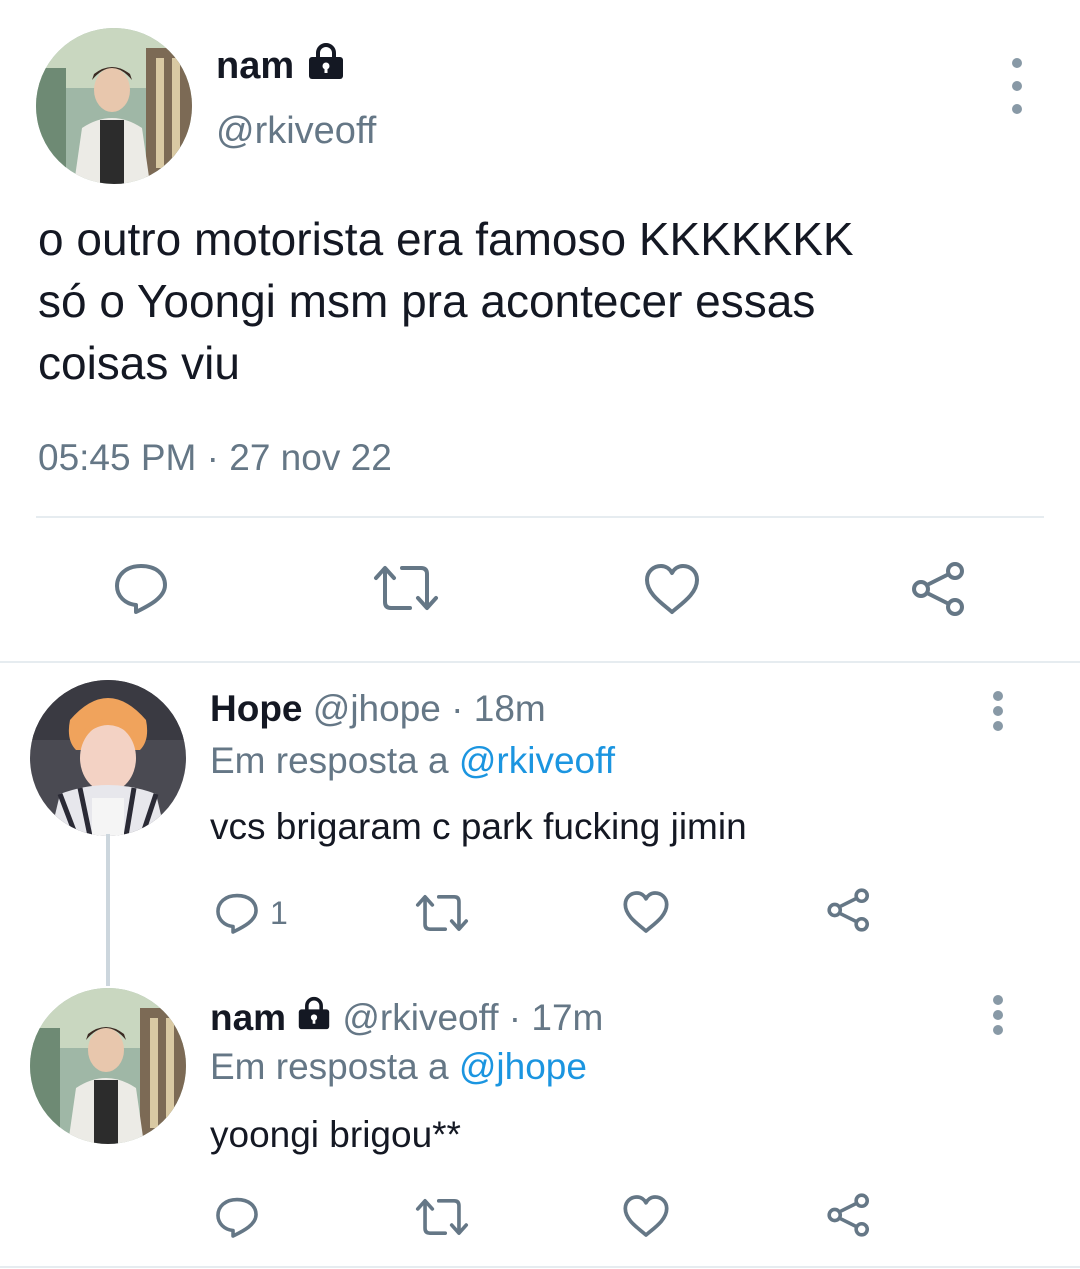 The width and height of the screenshot is (1080, 1269). I want to click on reply-to-link: @jhope, so click(523, 1066).